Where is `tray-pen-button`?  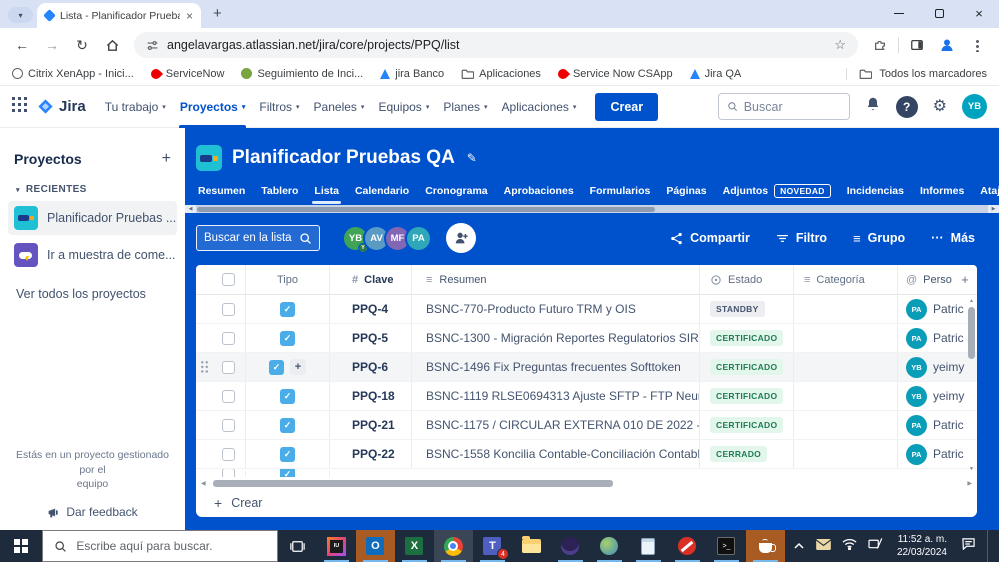 tray-pen-button is located at coordinates (875, 546).